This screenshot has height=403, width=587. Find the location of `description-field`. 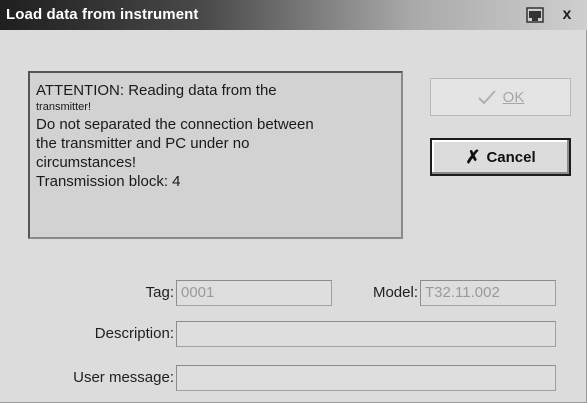

description-field is located at coordinates (366, 334).